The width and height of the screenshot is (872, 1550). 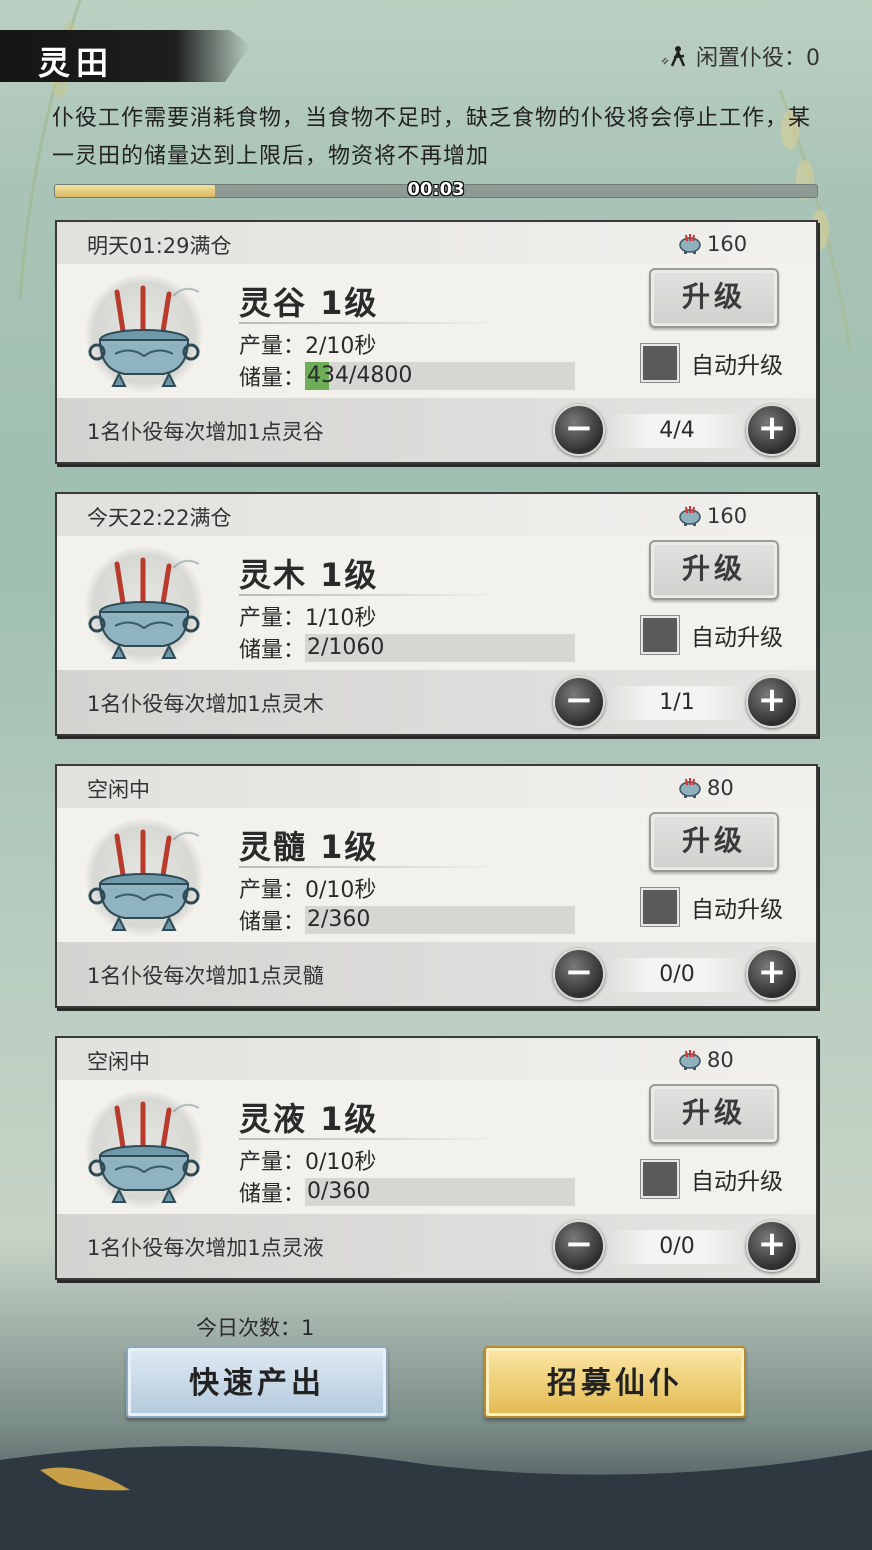 What do you see at coordinates (205, 1248) in the screenshot?
I see `worker-hint: 1名仆役每次增加1点灵液` at bounding box center [205, 1248].